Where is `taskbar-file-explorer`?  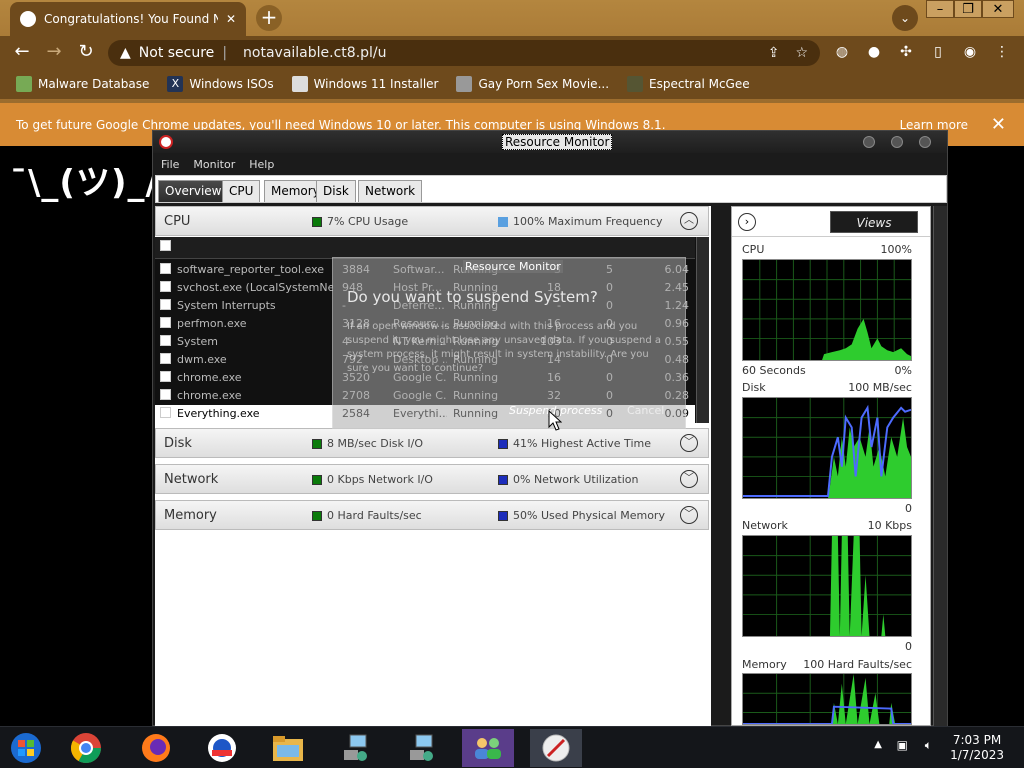
taskbar-file-explorer is located at coordinates (288, 748).